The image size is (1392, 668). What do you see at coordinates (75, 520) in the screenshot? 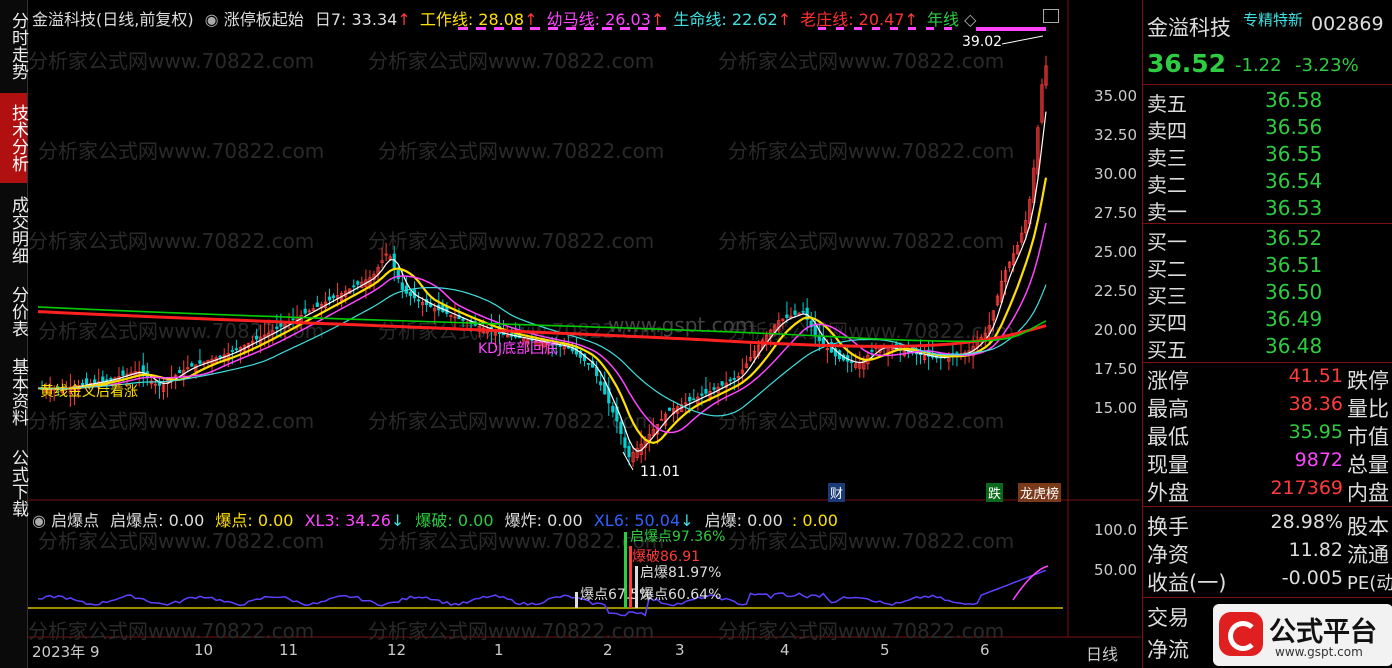
I see `sub-indicator-name: 启爆点` at bounding box center [75, 520].